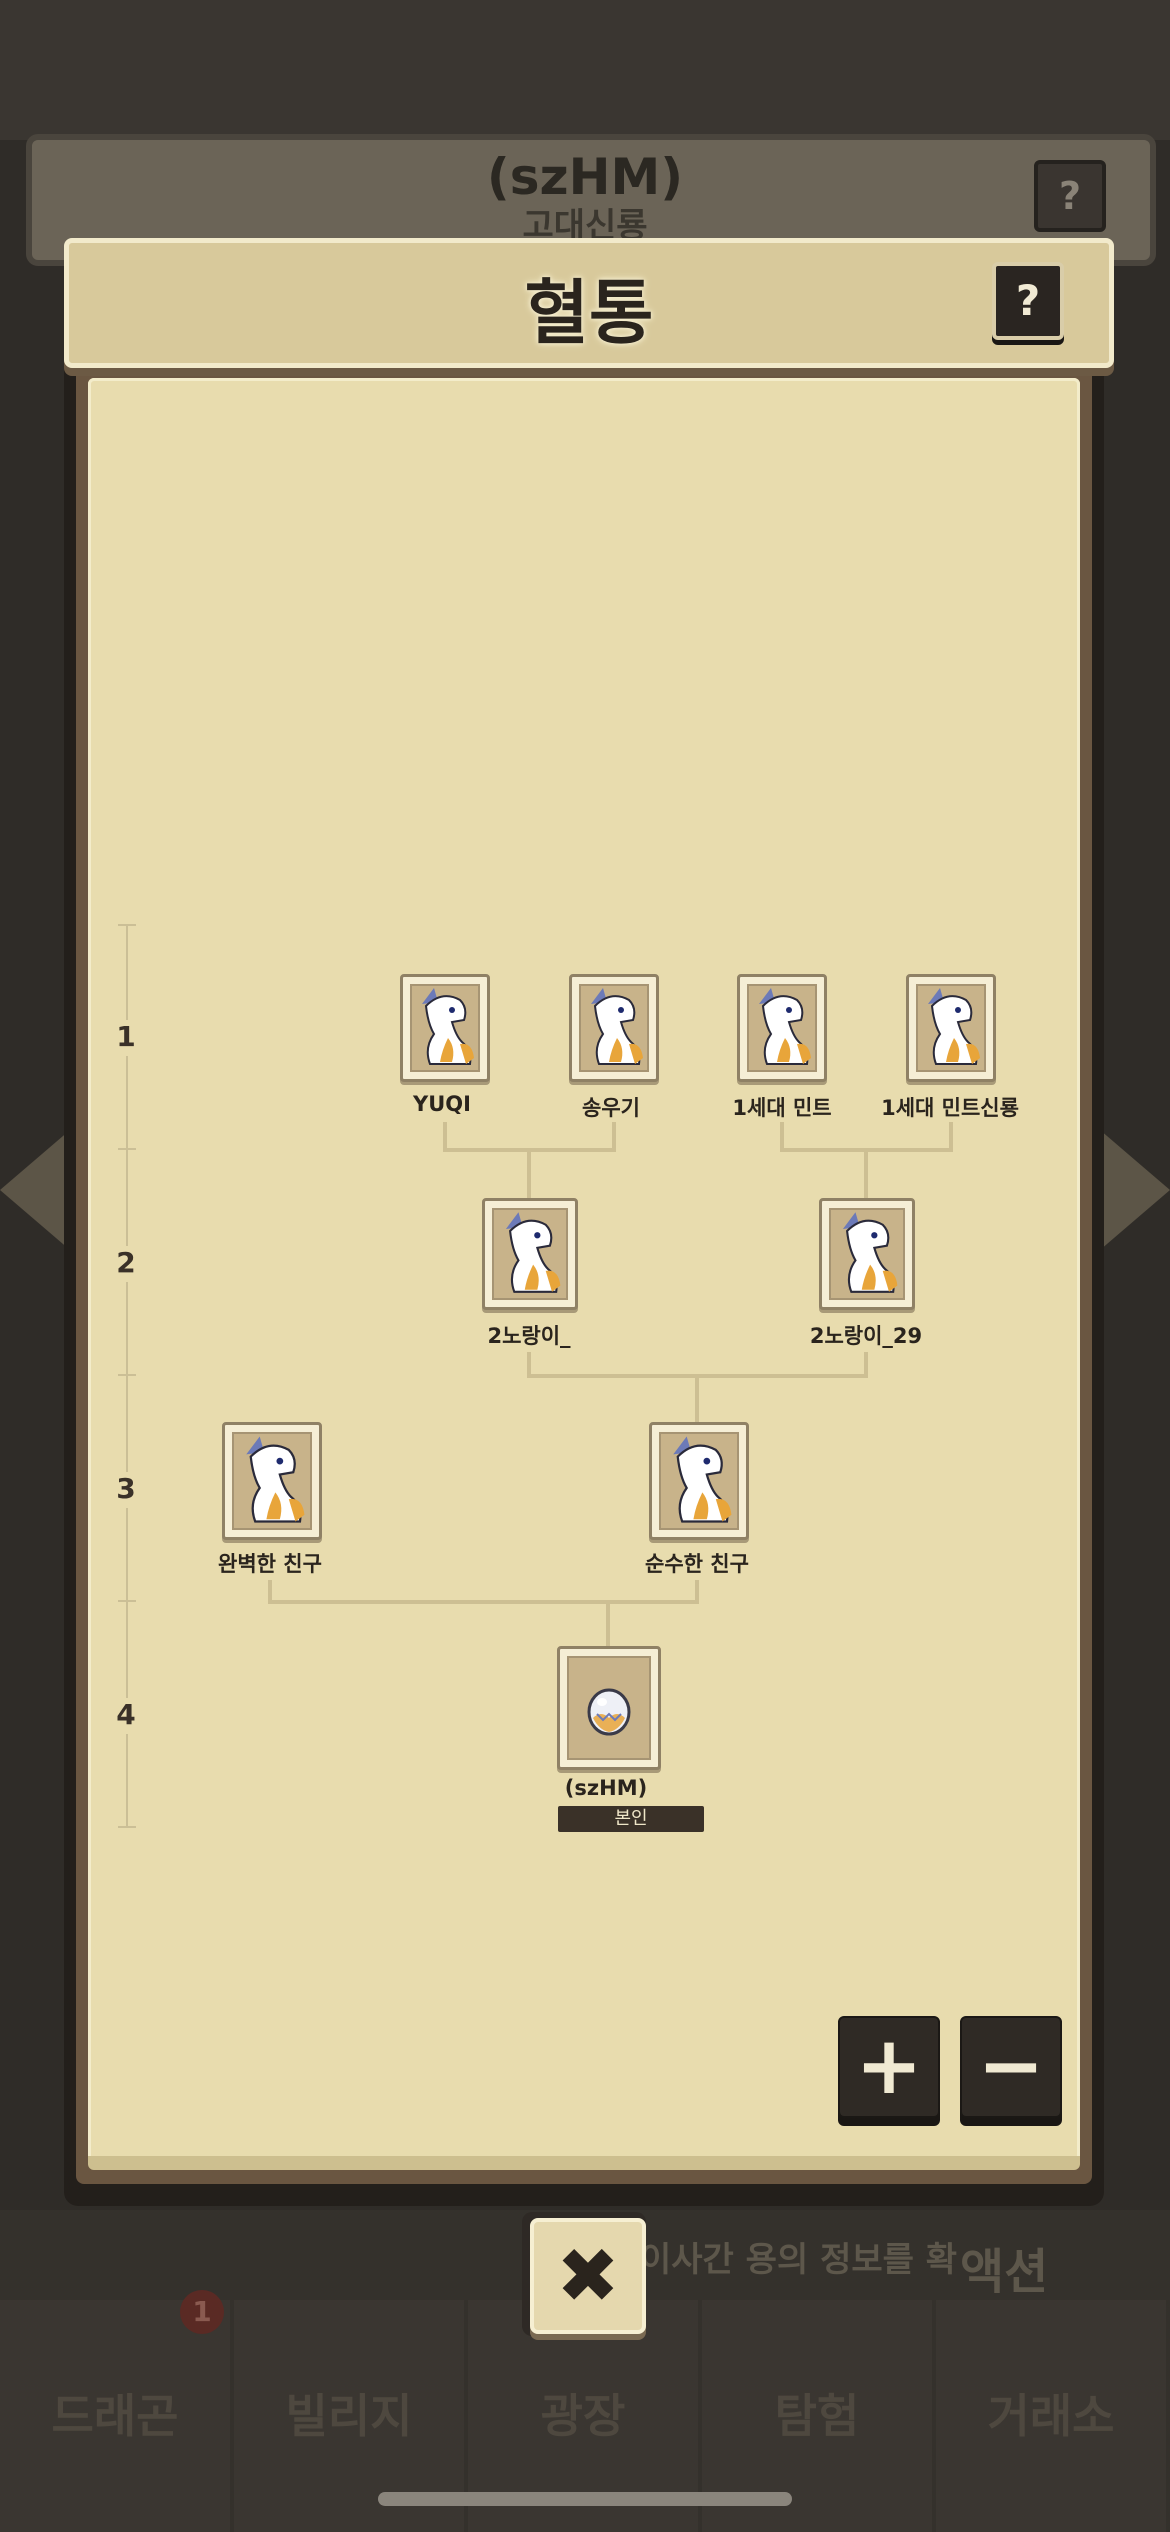 The width and height of the screenshot is (1170, 2532). I want to click on nav-label-explore: 탐험, so click(817, 2416).